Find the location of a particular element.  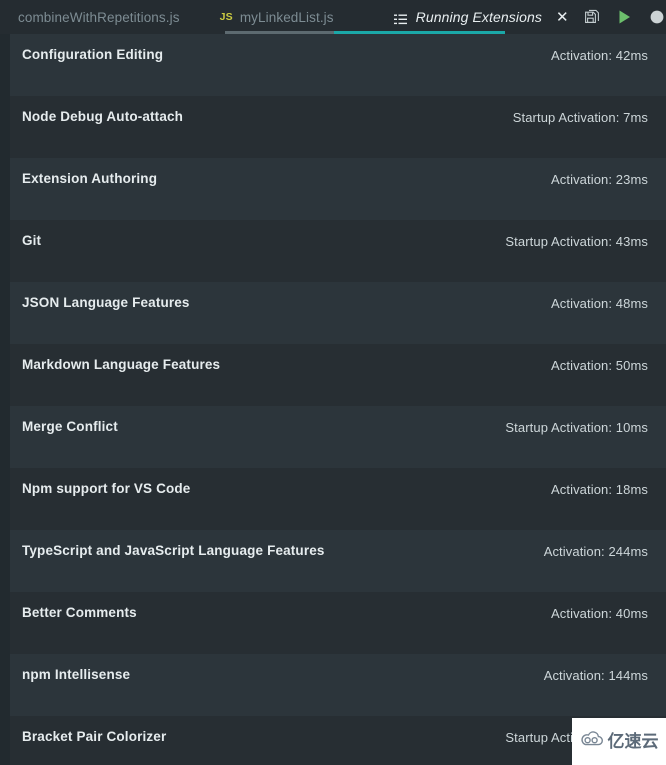

extension-name: Git is located at coordinates (32, 240).